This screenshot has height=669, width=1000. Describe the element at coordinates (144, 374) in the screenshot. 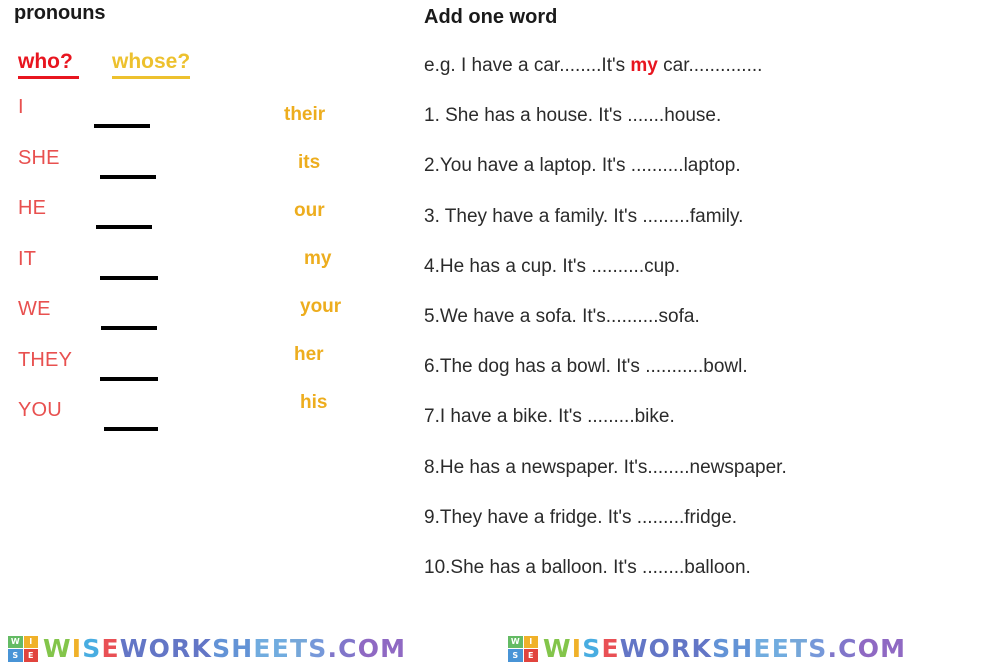

I see `pronoun-row: THEY` at that location.